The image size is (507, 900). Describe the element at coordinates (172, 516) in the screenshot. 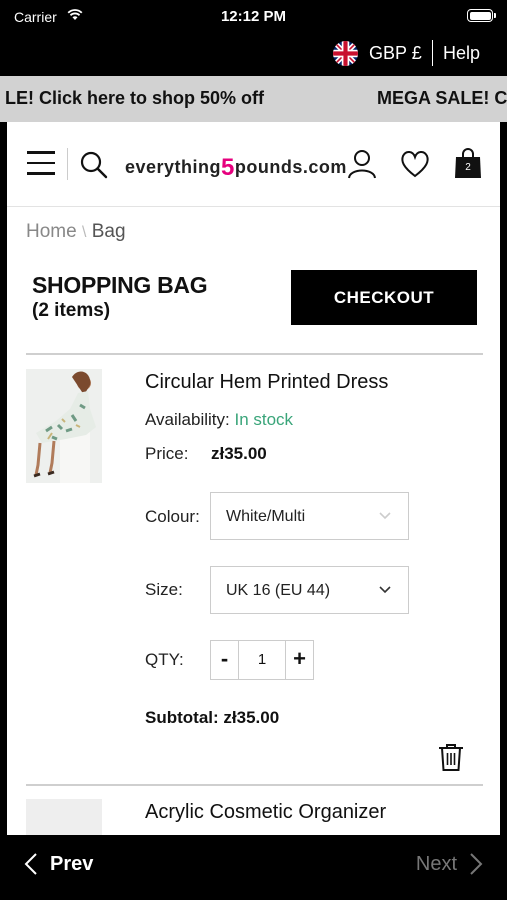

I see `colour-label: Colour:` at that location.